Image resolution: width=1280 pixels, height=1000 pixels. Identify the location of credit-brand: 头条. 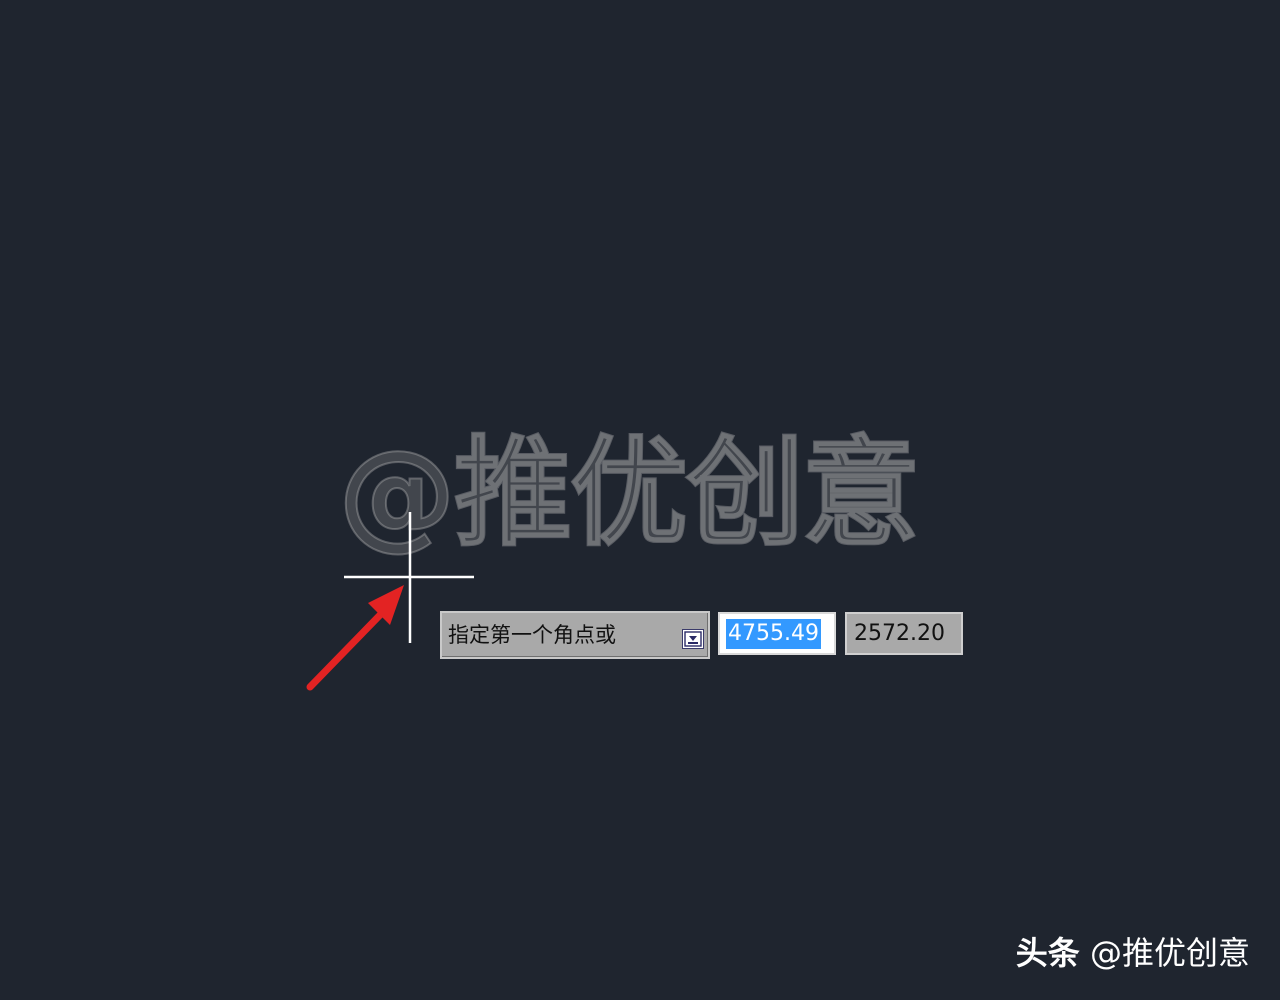
(1047, 953).